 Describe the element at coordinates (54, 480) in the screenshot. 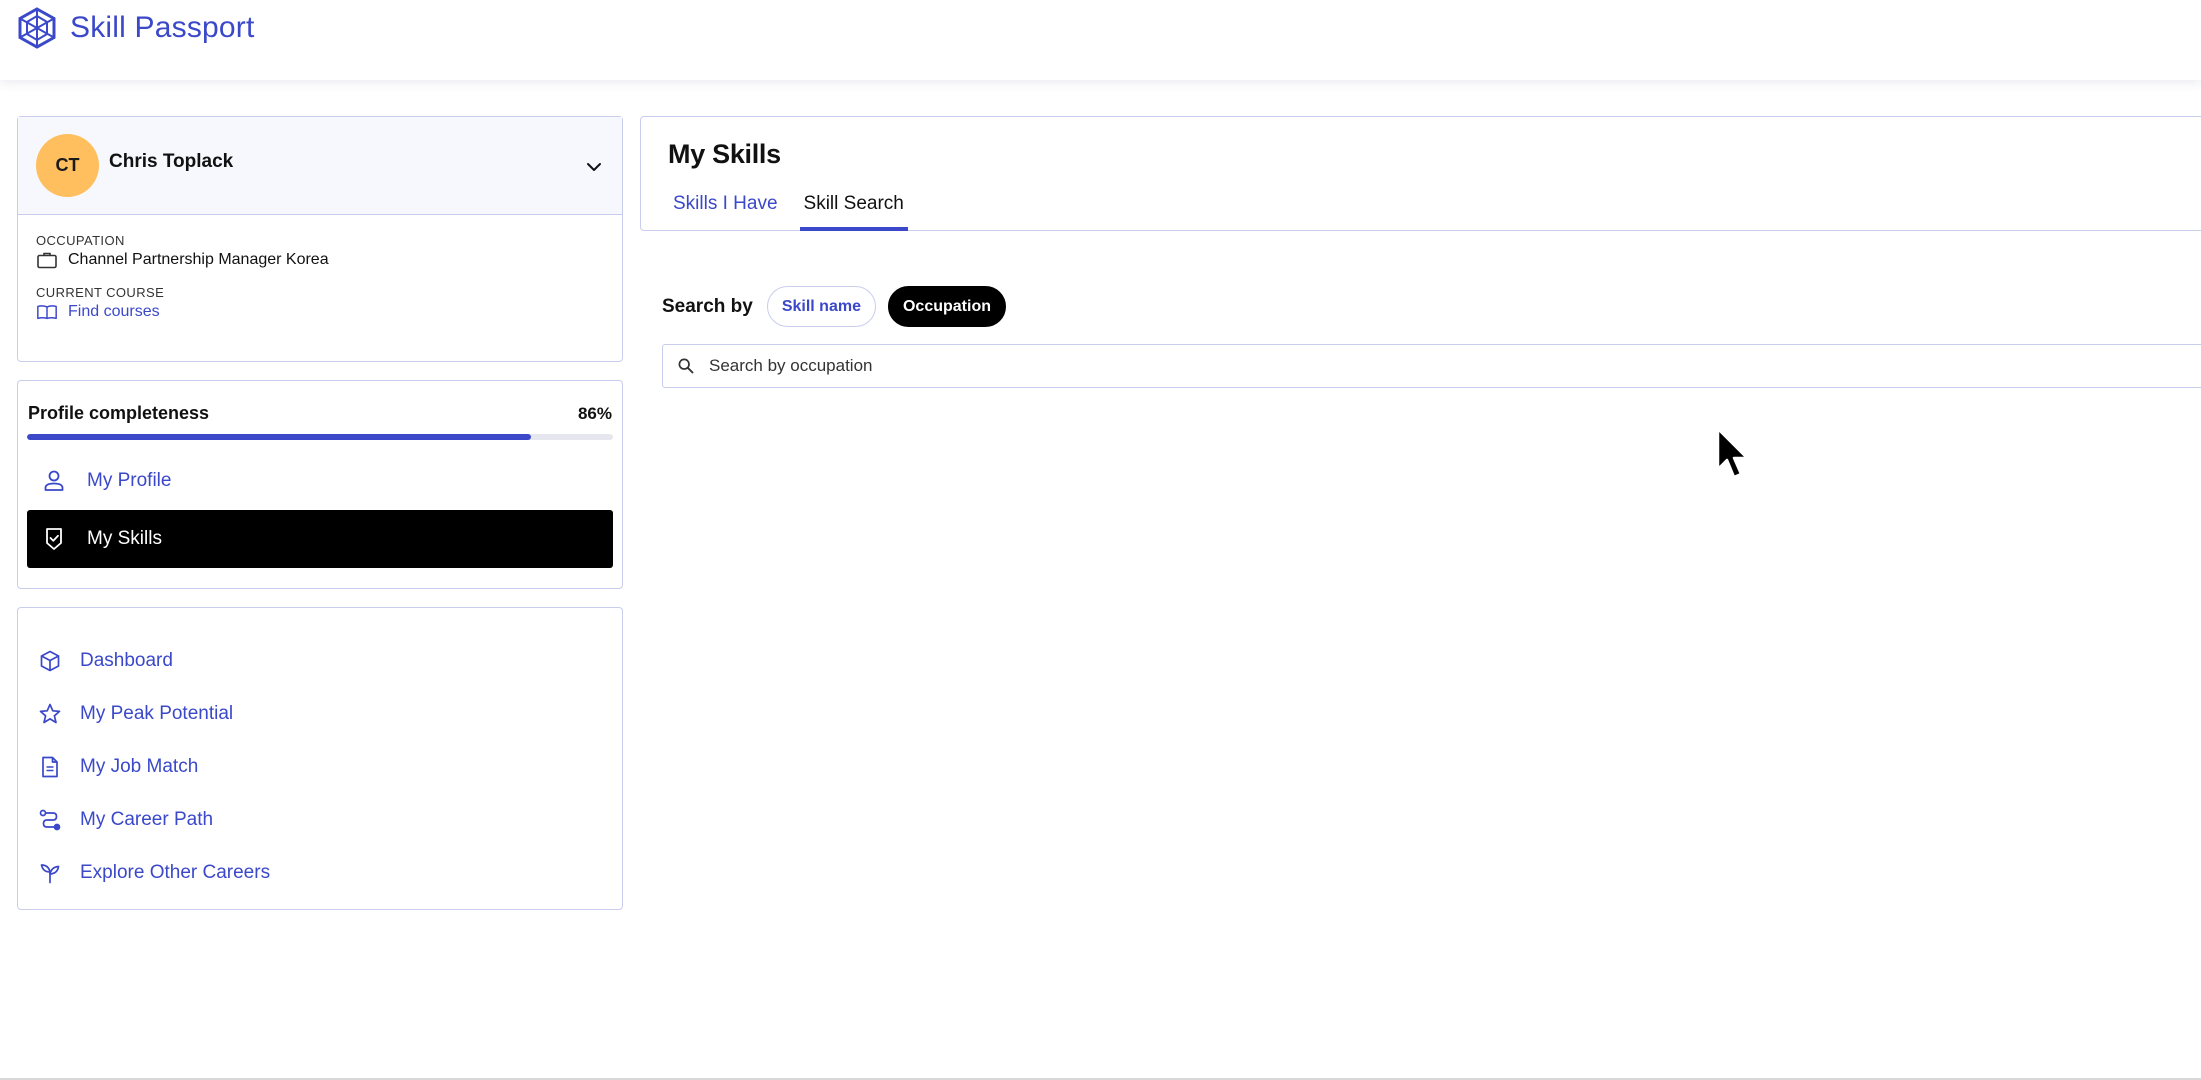

I see `person-icon` at that location.